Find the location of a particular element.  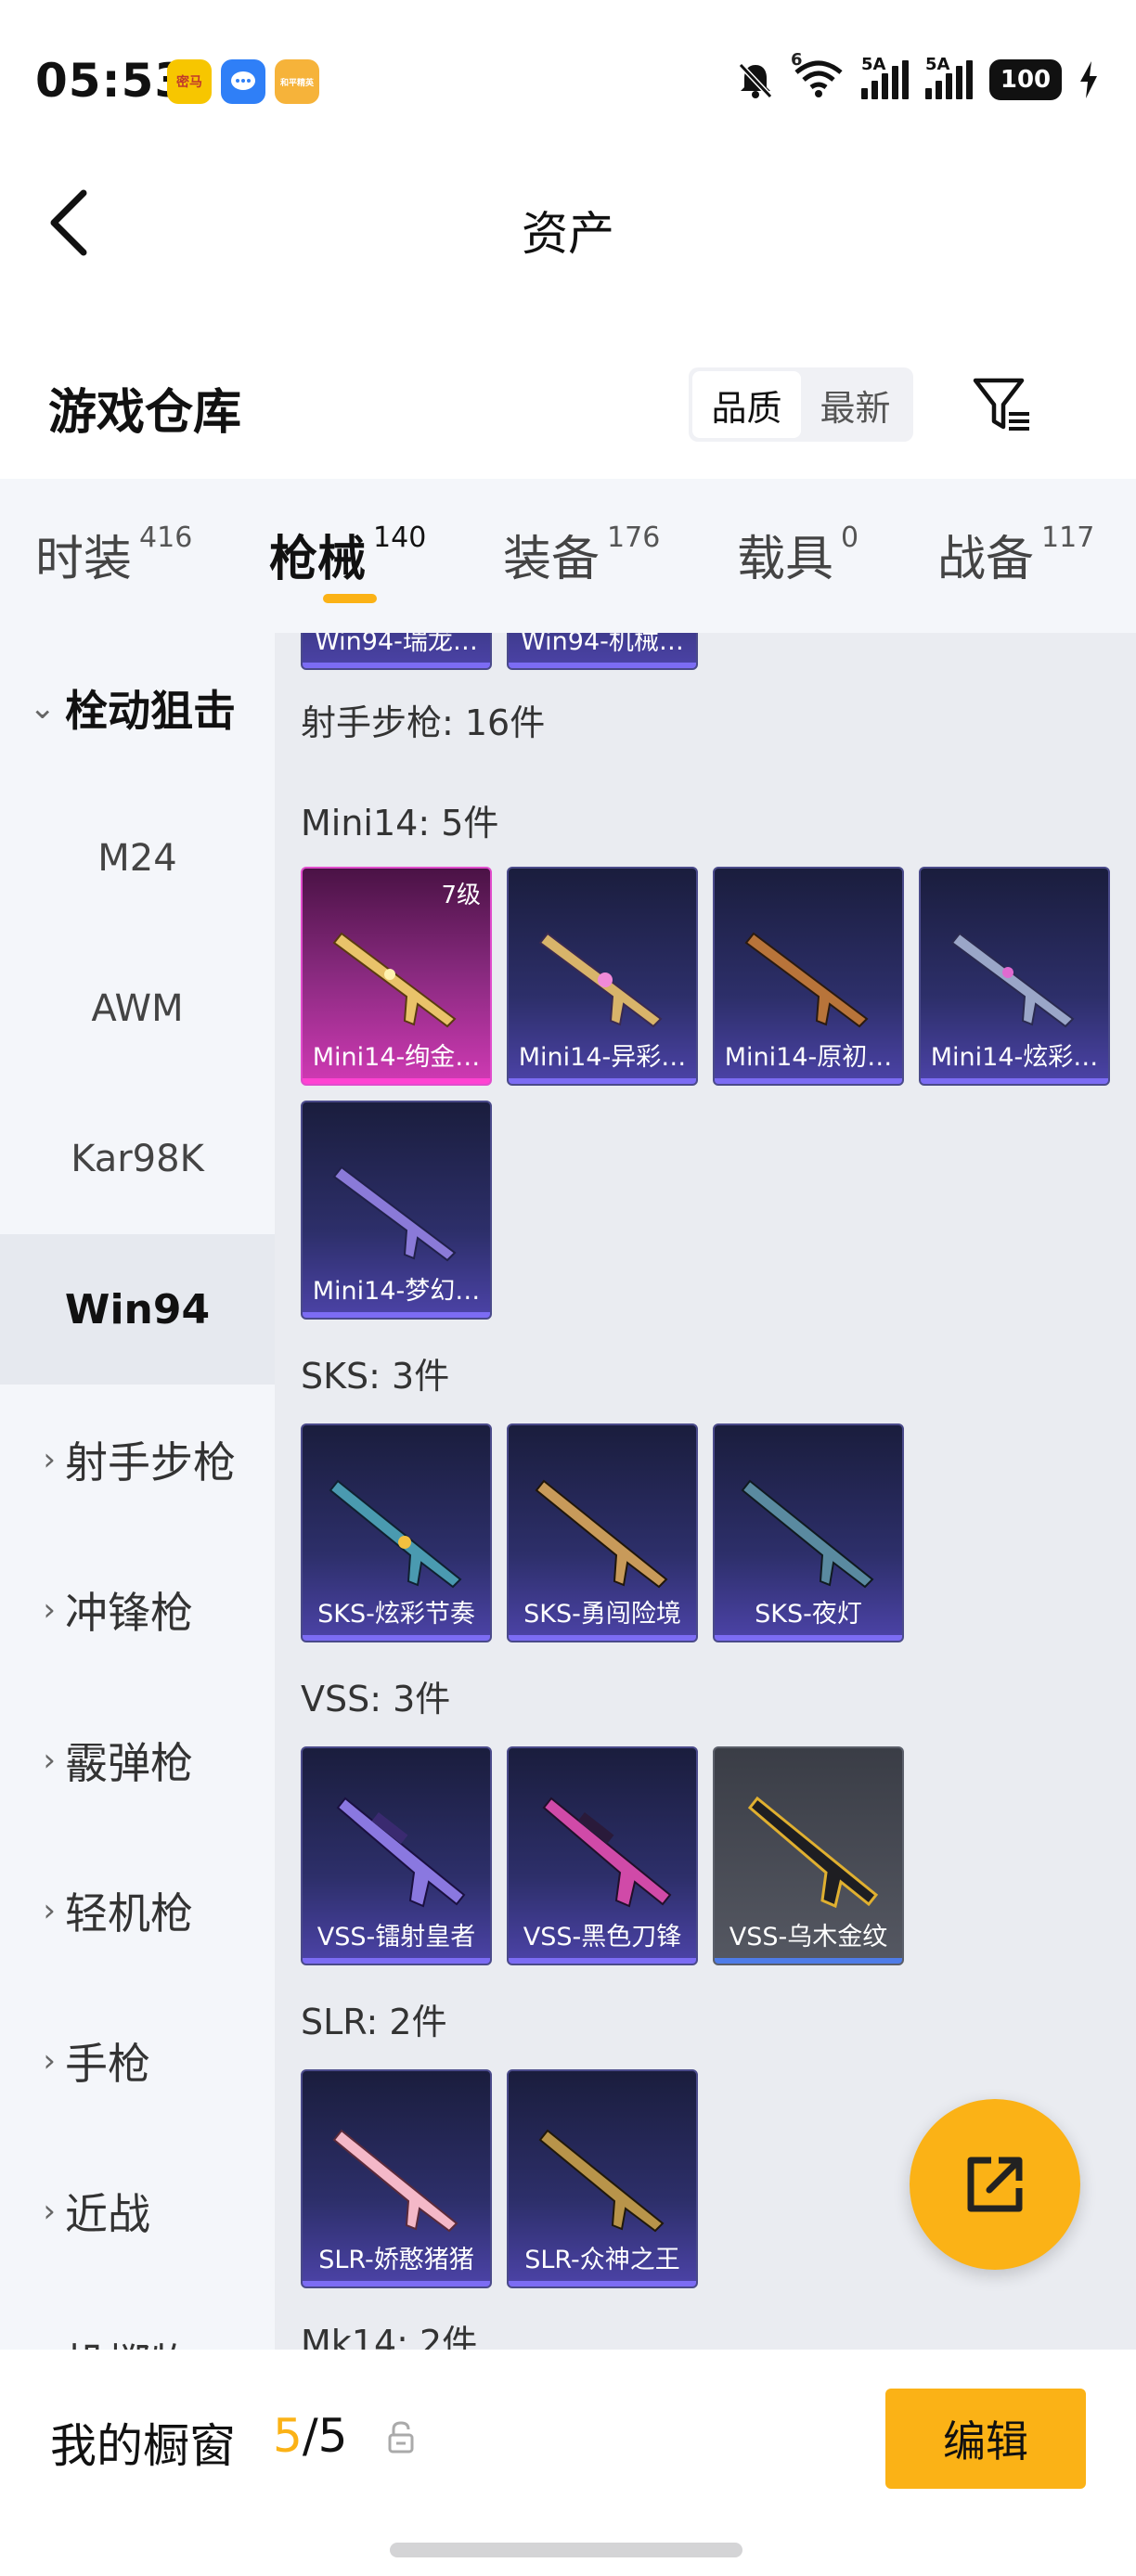

tab-firearms: 枪械 140 is located at coordinates (347, 554).